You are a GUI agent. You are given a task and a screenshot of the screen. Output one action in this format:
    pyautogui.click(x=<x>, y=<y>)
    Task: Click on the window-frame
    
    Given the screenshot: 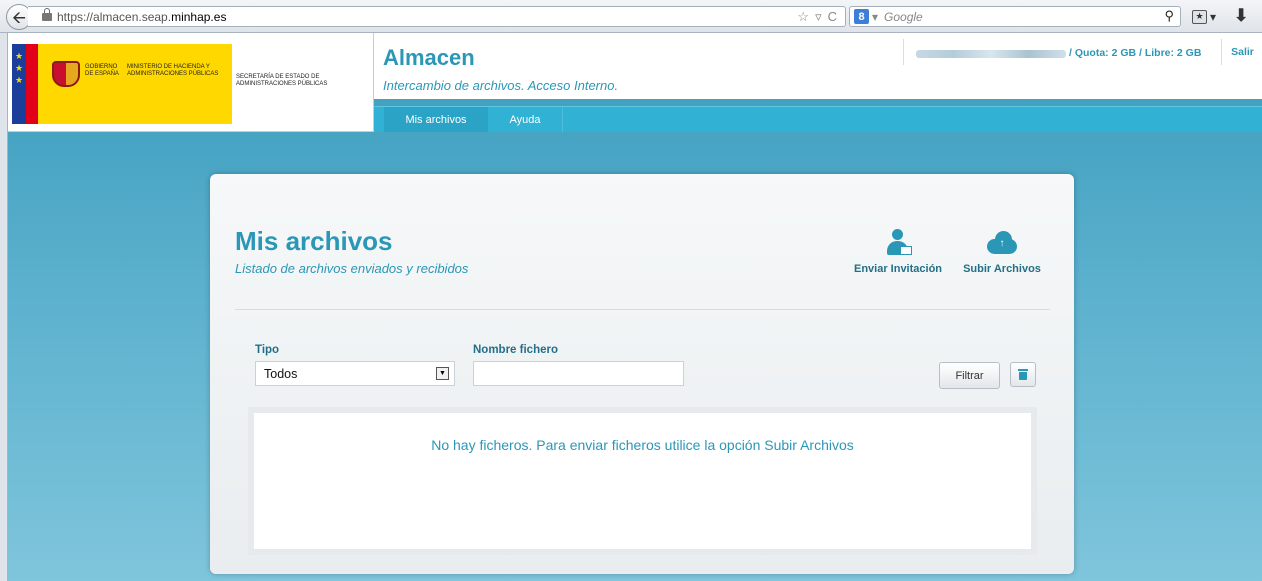 What is the action you would take?
    pyautogui.click(x=4, y=307)
    